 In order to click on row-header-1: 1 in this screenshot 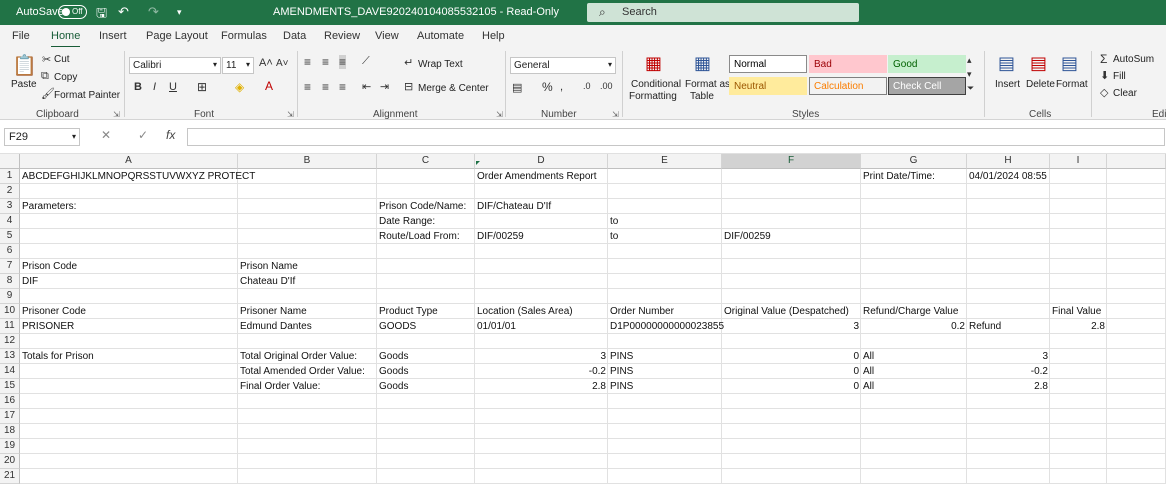, I will do `click(10, 176)`.